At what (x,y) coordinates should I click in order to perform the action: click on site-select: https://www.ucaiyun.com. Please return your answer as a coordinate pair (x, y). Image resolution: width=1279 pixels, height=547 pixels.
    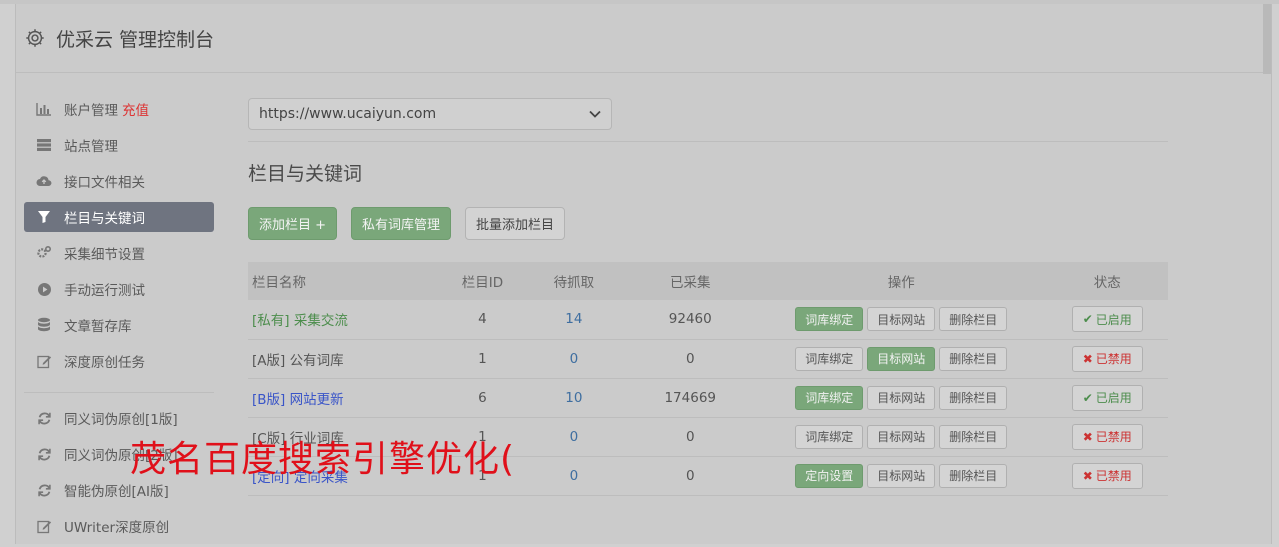
    Looking at the image, I should click on (430, 114).